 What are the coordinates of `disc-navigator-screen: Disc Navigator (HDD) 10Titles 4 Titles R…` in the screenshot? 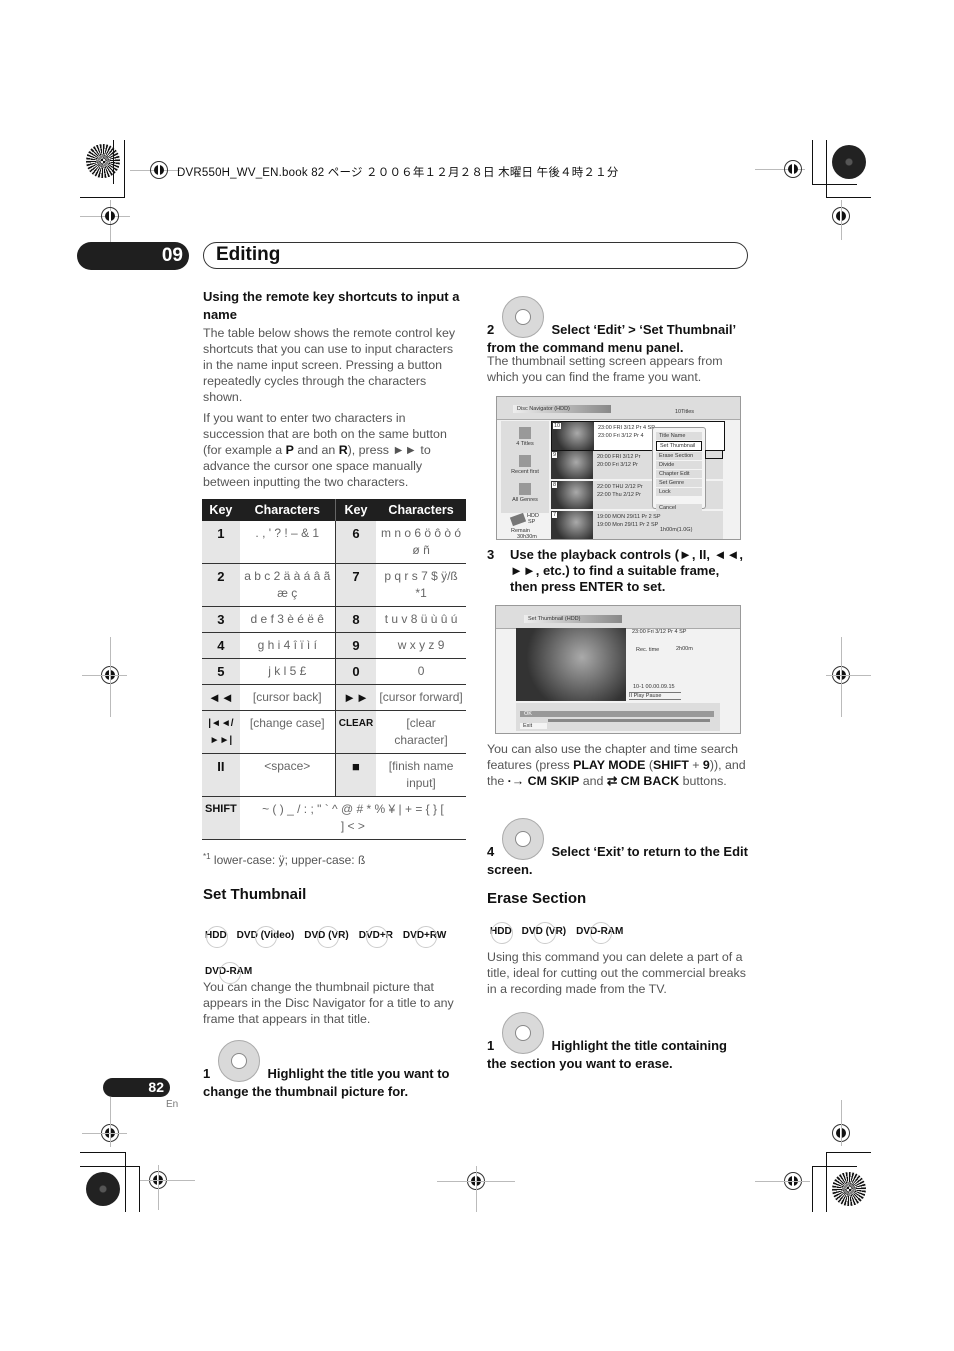 It's located at (618, 468).